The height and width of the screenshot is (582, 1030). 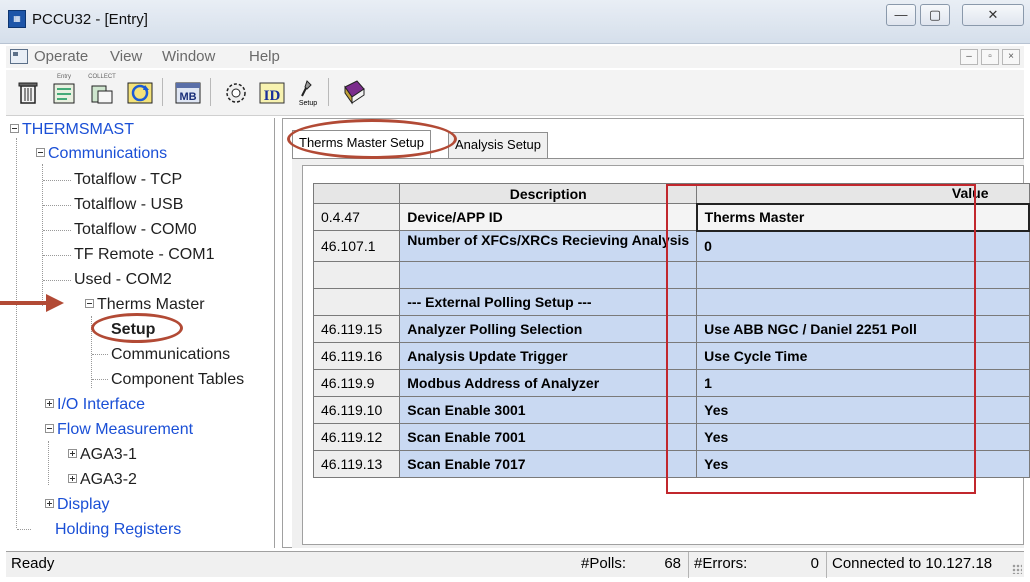 I want to click on id-caption: ID, so click(x=272, y=96).